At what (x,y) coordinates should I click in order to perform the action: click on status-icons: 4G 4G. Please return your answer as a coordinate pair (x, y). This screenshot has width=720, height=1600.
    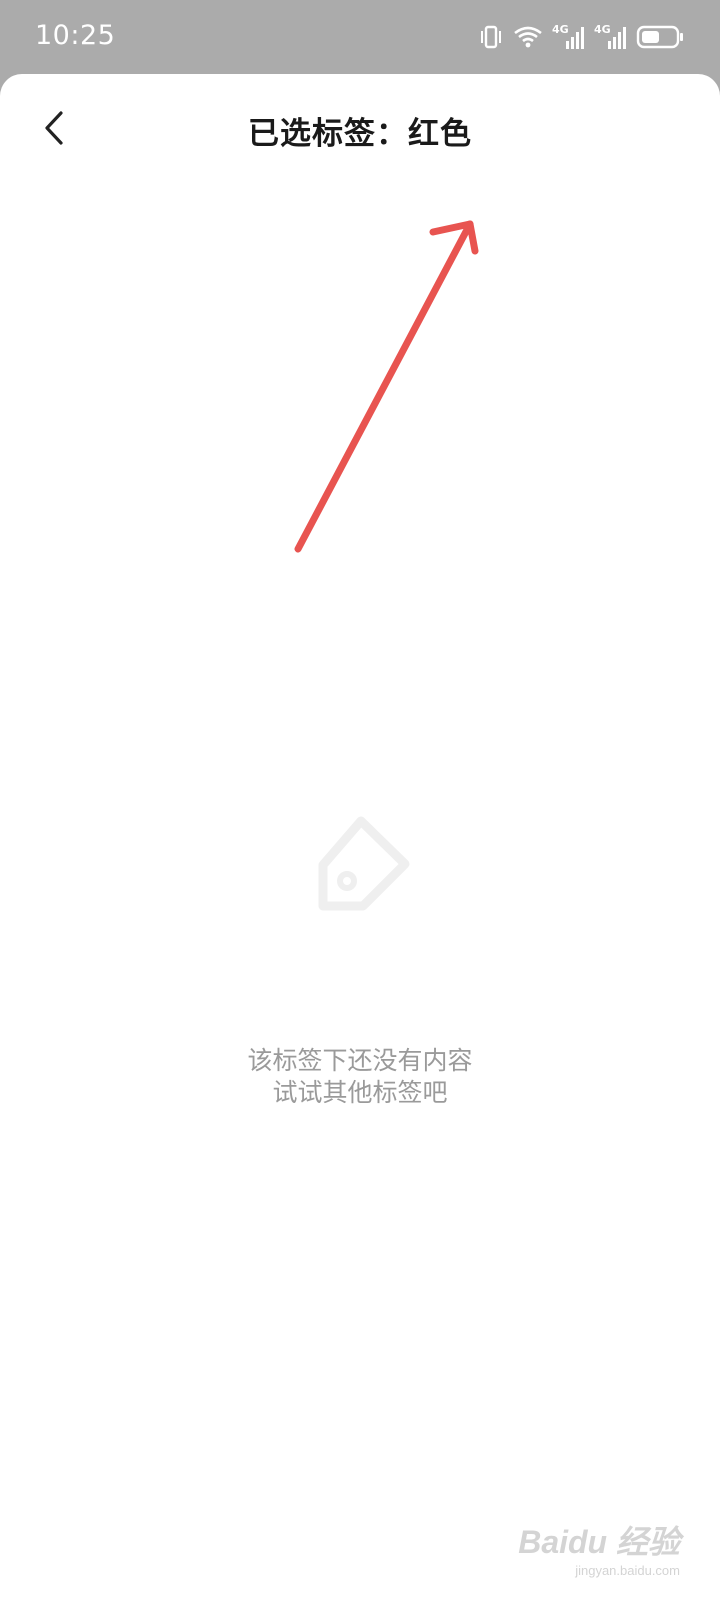
    Looking at the image, I should click on (581, 37).